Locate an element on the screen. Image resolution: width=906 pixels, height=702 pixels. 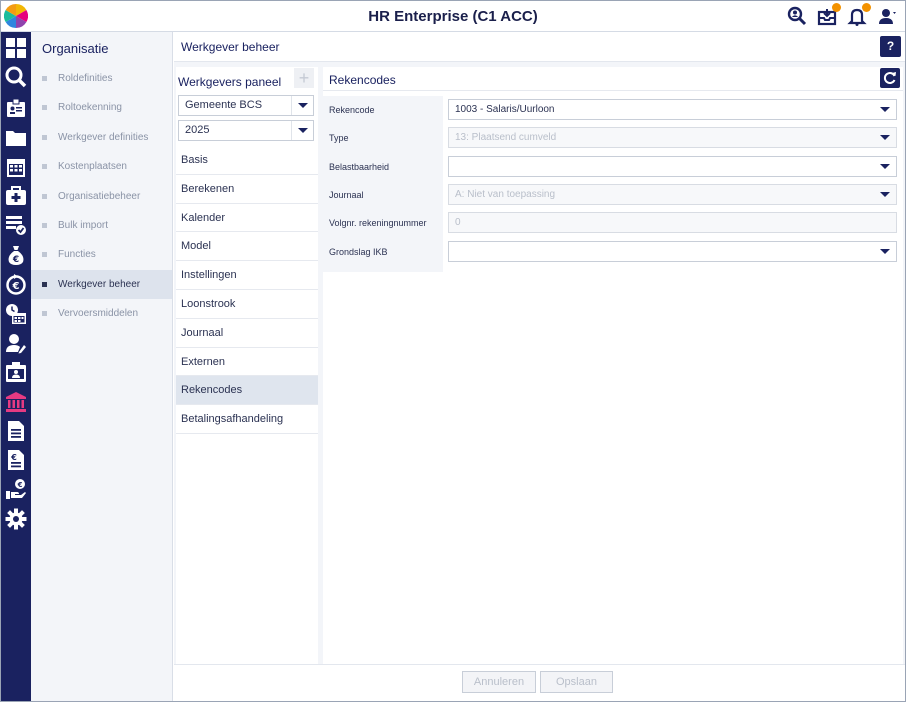
form-row-grondslag-ikb: Grondslag IKB is located at coordinates (613, 252).